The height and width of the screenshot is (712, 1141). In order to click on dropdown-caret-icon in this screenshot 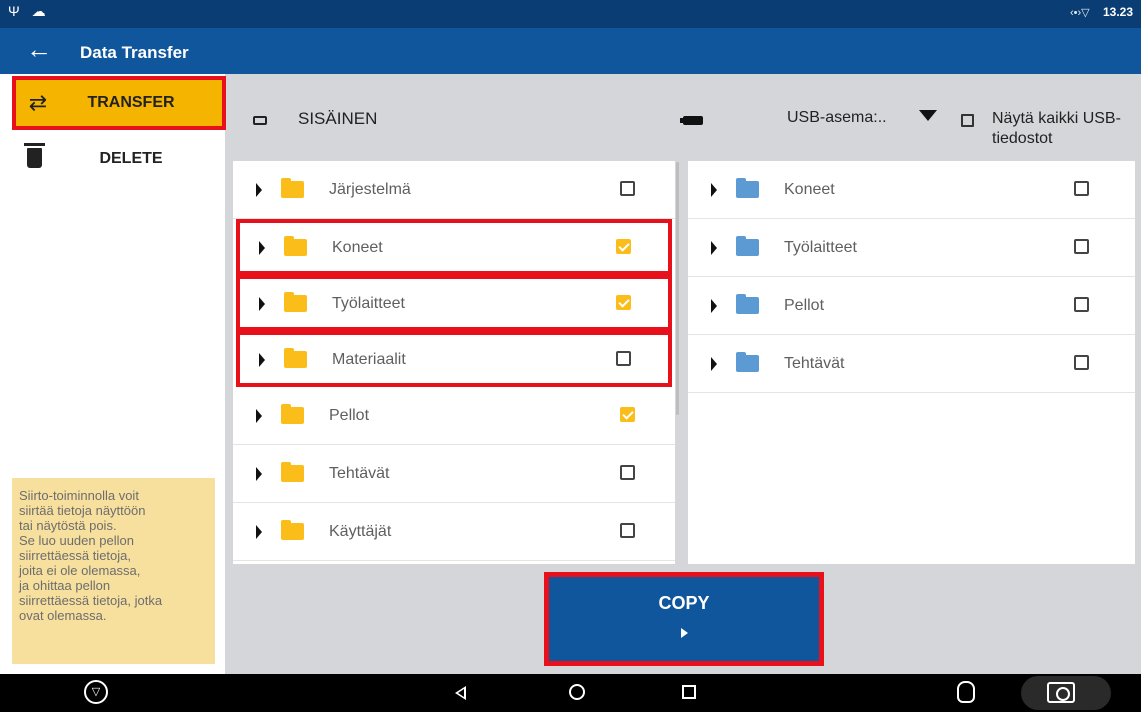, I will do `click(928, 115)`.